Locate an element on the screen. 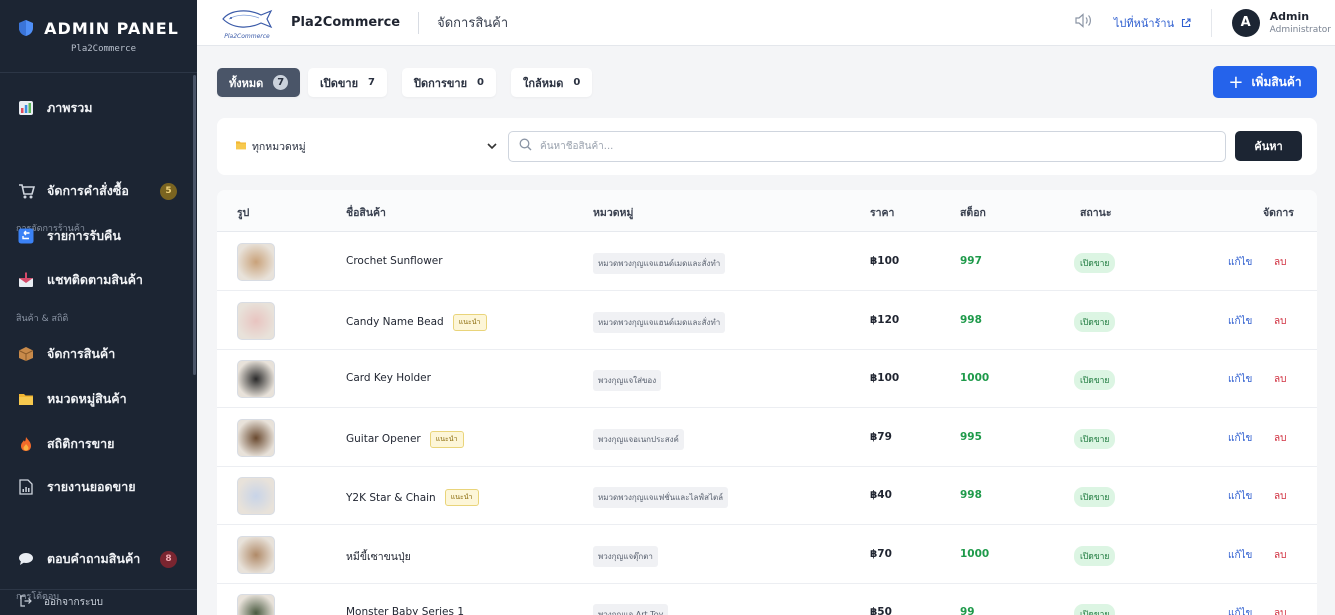 Image resolution: width=1335 pixels, height=615 pixels. product-name: Monster Baby Series 1 is located at coordinates (405, 610).